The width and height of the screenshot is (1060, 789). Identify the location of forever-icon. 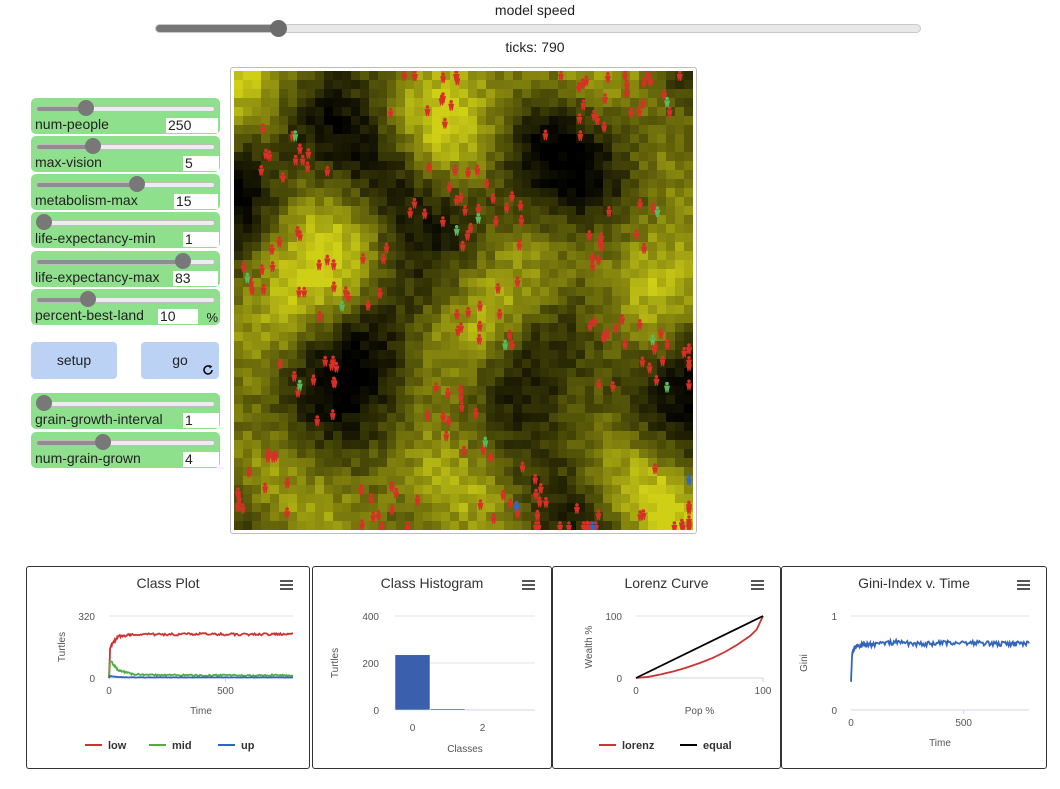
(208, 369).